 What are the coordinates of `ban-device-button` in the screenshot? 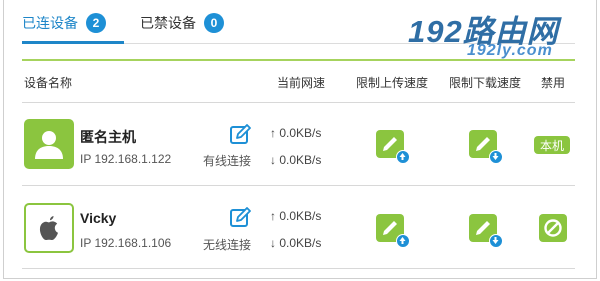 It's located at (553, 228).